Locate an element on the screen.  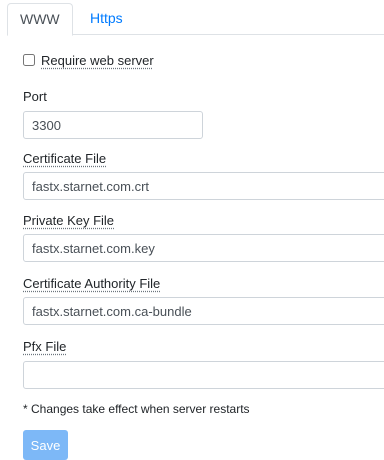
port-input is located at coordinates (113, 125).